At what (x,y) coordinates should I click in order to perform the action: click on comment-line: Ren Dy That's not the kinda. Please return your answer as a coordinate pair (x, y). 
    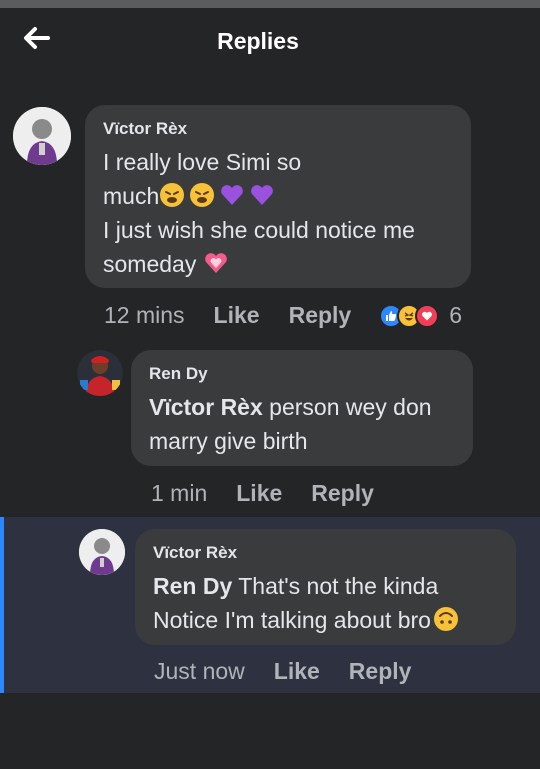
    Looking at the image, I should click on (325, 586).